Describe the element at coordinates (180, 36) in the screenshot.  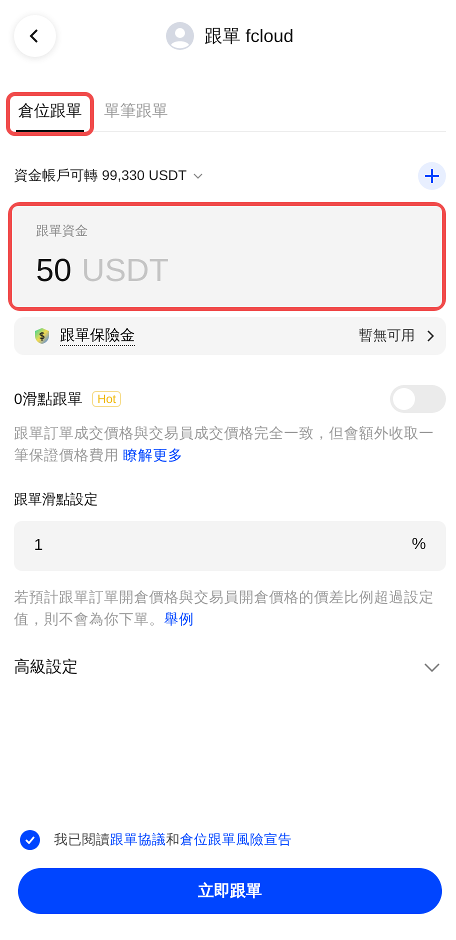
I see `avatar-icon` at that location.